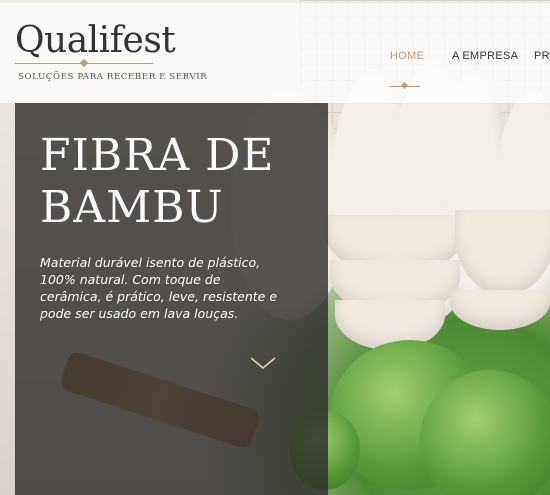 This screenshot has width=550, height=495. Describe the element at coordinates (500, 310) in the screenshot. I see `bowl` at that location.